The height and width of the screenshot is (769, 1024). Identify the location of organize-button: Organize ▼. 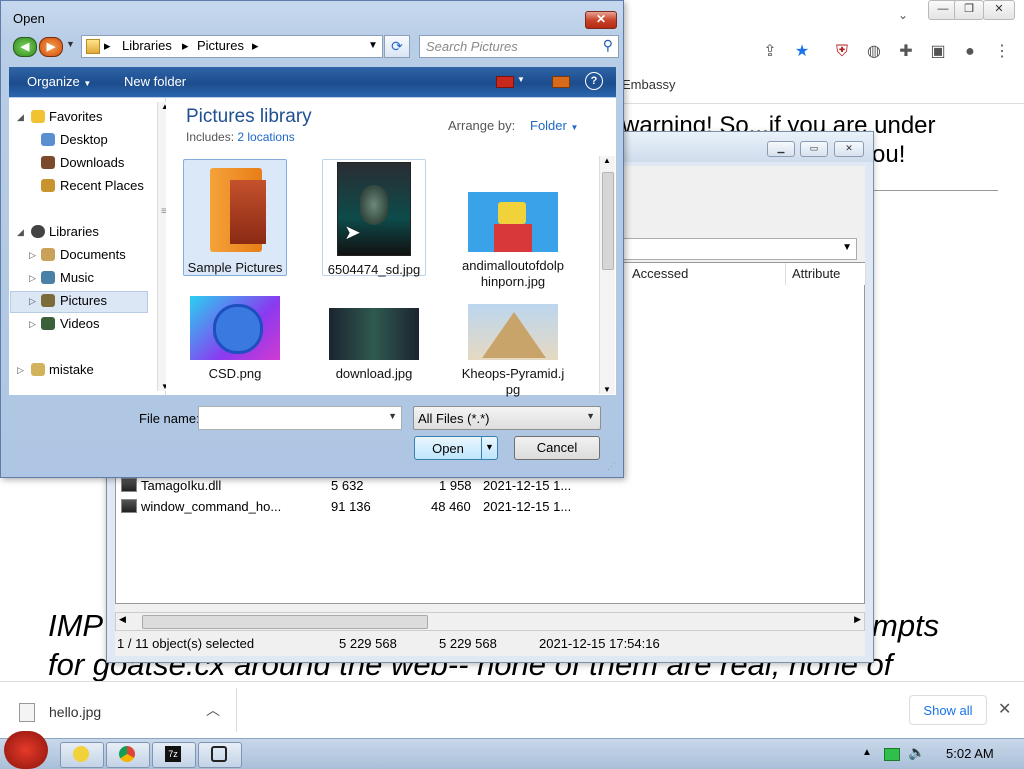
(59, 81).